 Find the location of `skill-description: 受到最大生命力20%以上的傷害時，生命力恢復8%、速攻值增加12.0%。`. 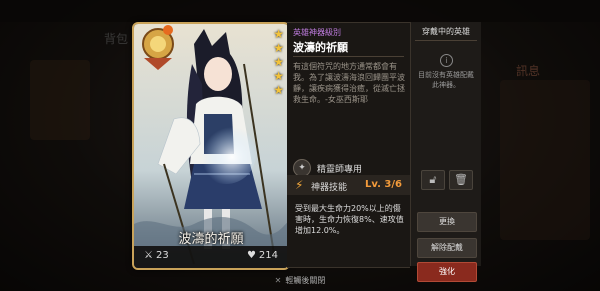

skill-description: 受到最大生命力20%以上的傷害時，生命力恢復8%、速攻值增加12.0%。 is located at coordinates (349, 219).